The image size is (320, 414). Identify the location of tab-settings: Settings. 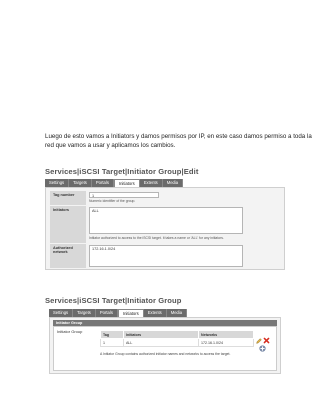
(57, 183).